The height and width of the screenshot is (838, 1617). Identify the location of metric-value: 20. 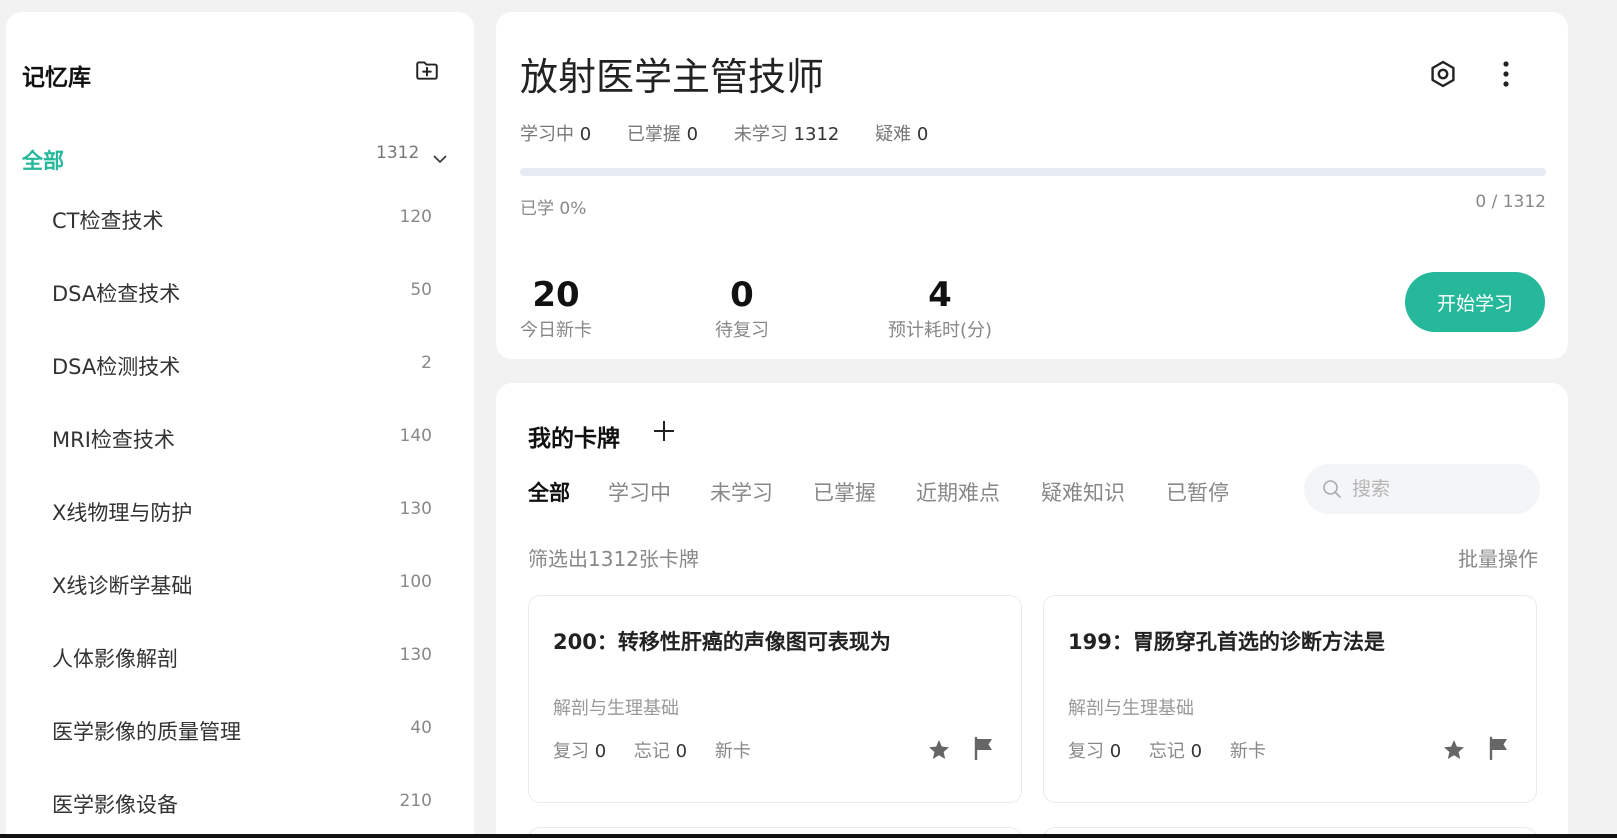
(556, 295).